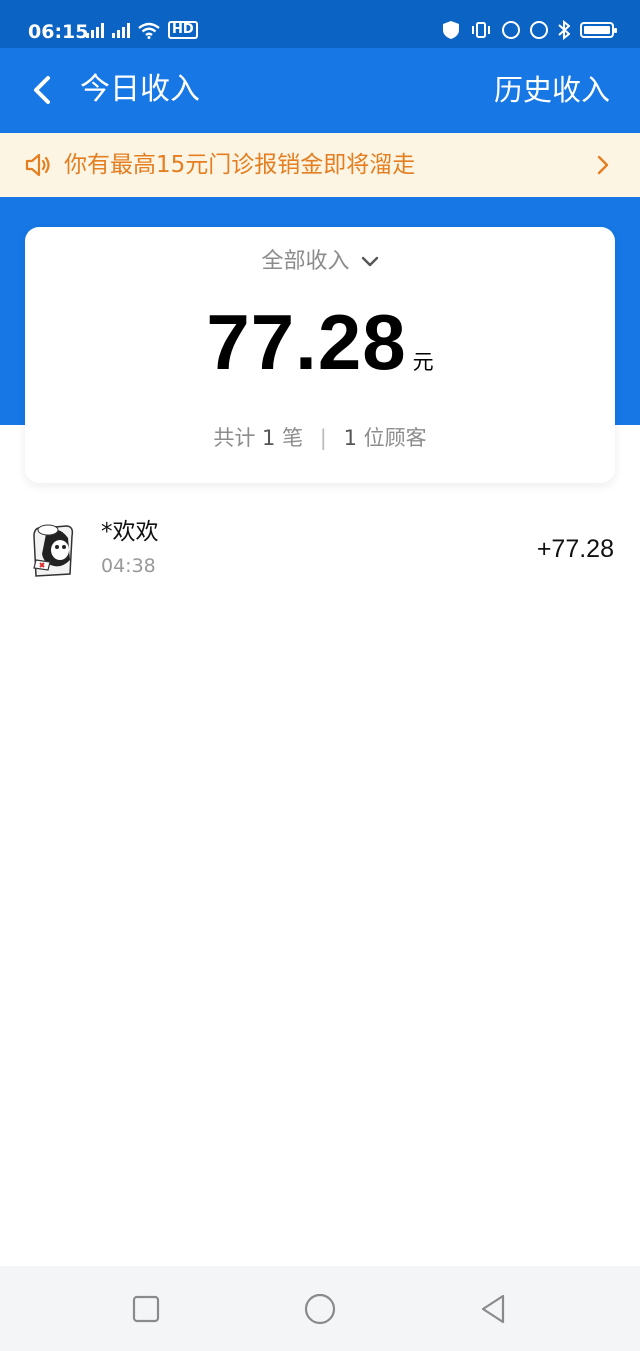 This screenshot has height=1351, width=640. What do you see at coordinates (58, 32) in the screenshot?
I see `status-time: 06:15` at bounding box center [58, 32].